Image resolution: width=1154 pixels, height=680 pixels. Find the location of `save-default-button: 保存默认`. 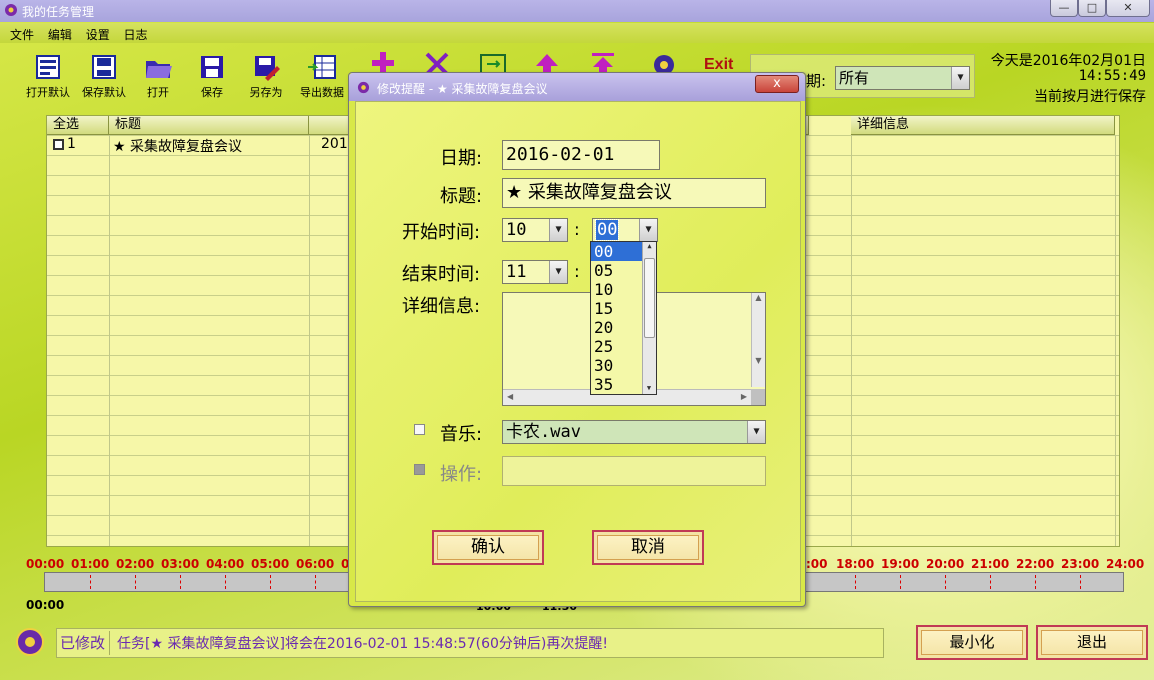

save-default-button: 保存默认 is located at coordinates (104, 76).